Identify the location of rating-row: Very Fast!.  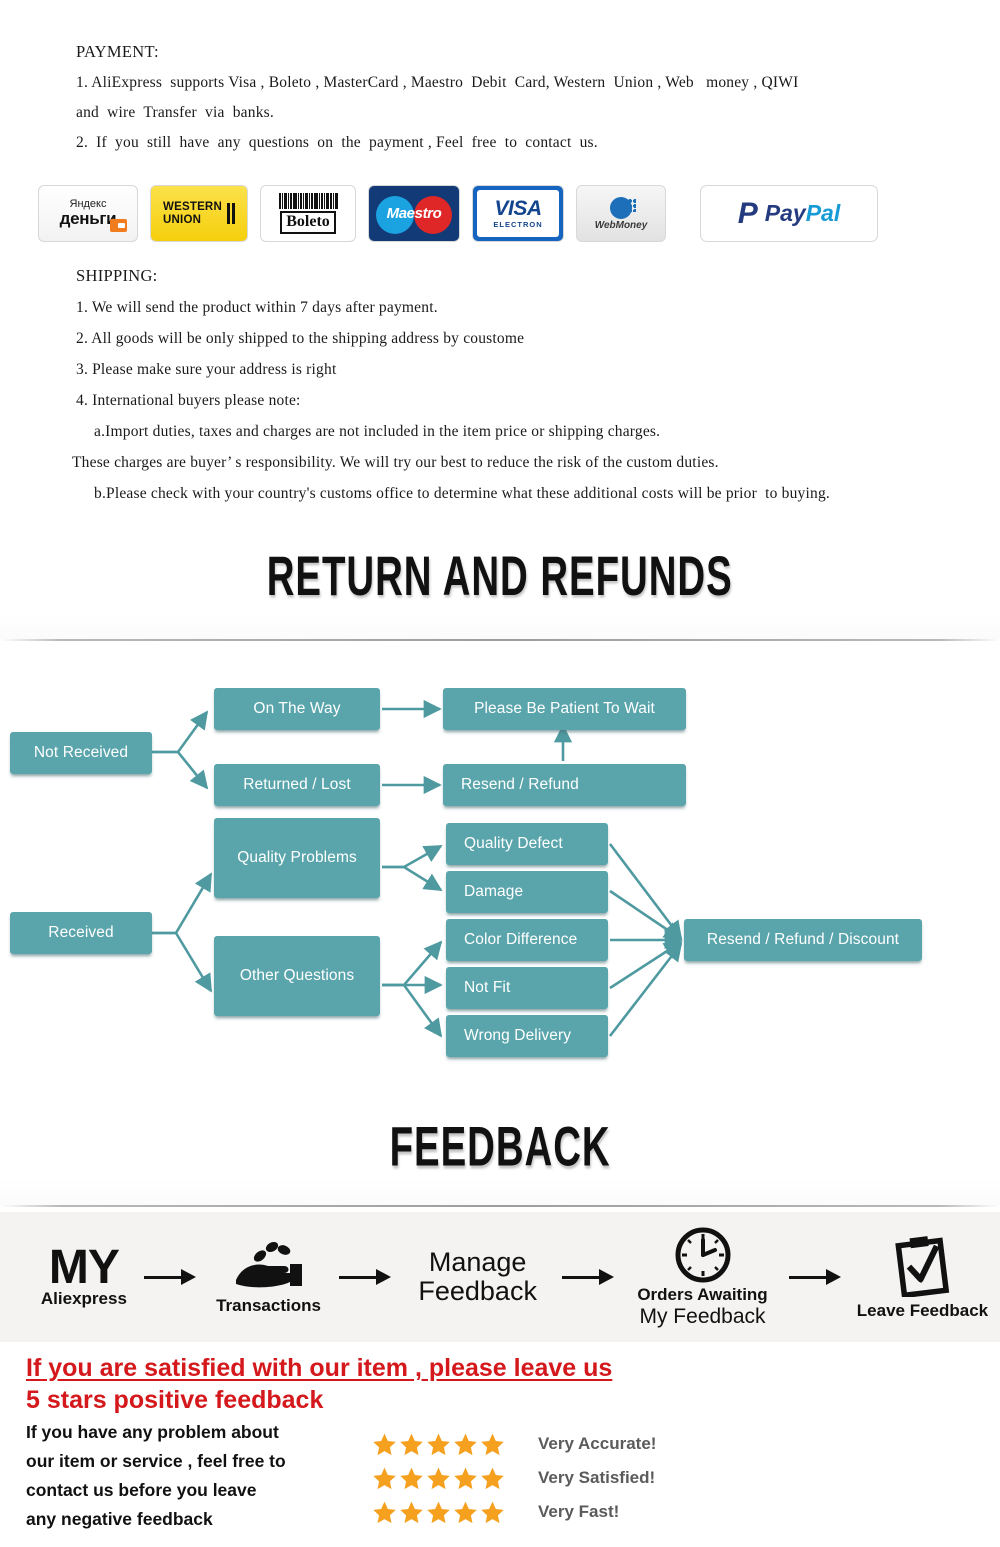
(652, 1512).